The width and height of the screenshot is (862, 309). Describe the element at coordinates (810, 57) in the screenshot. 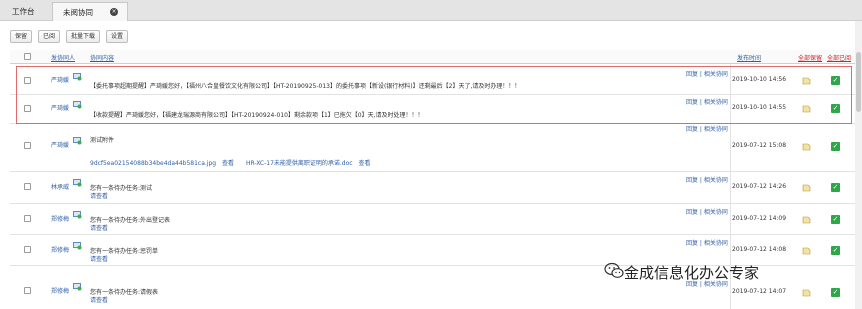

I see `keep-all-link: 全部保留` at that location.